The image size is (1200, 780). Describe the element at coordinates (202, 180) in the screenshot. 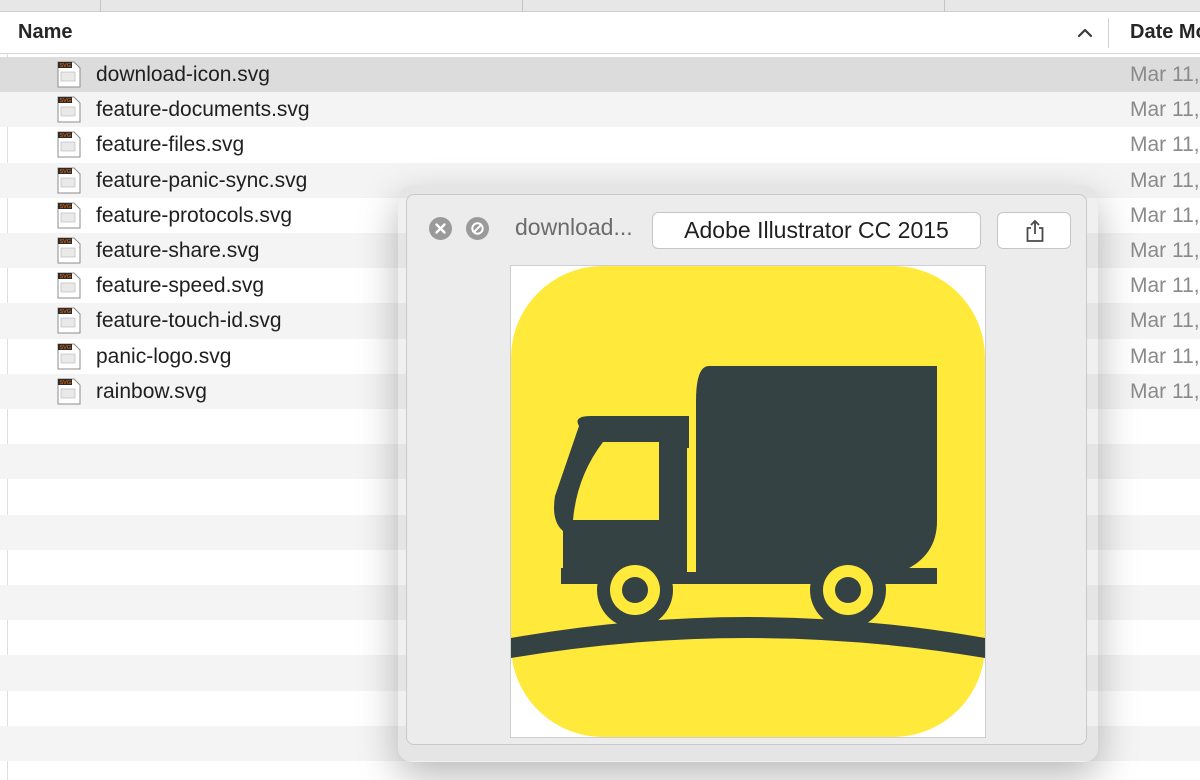

I see `file-name: feature-panic-sync.svg` at that location.